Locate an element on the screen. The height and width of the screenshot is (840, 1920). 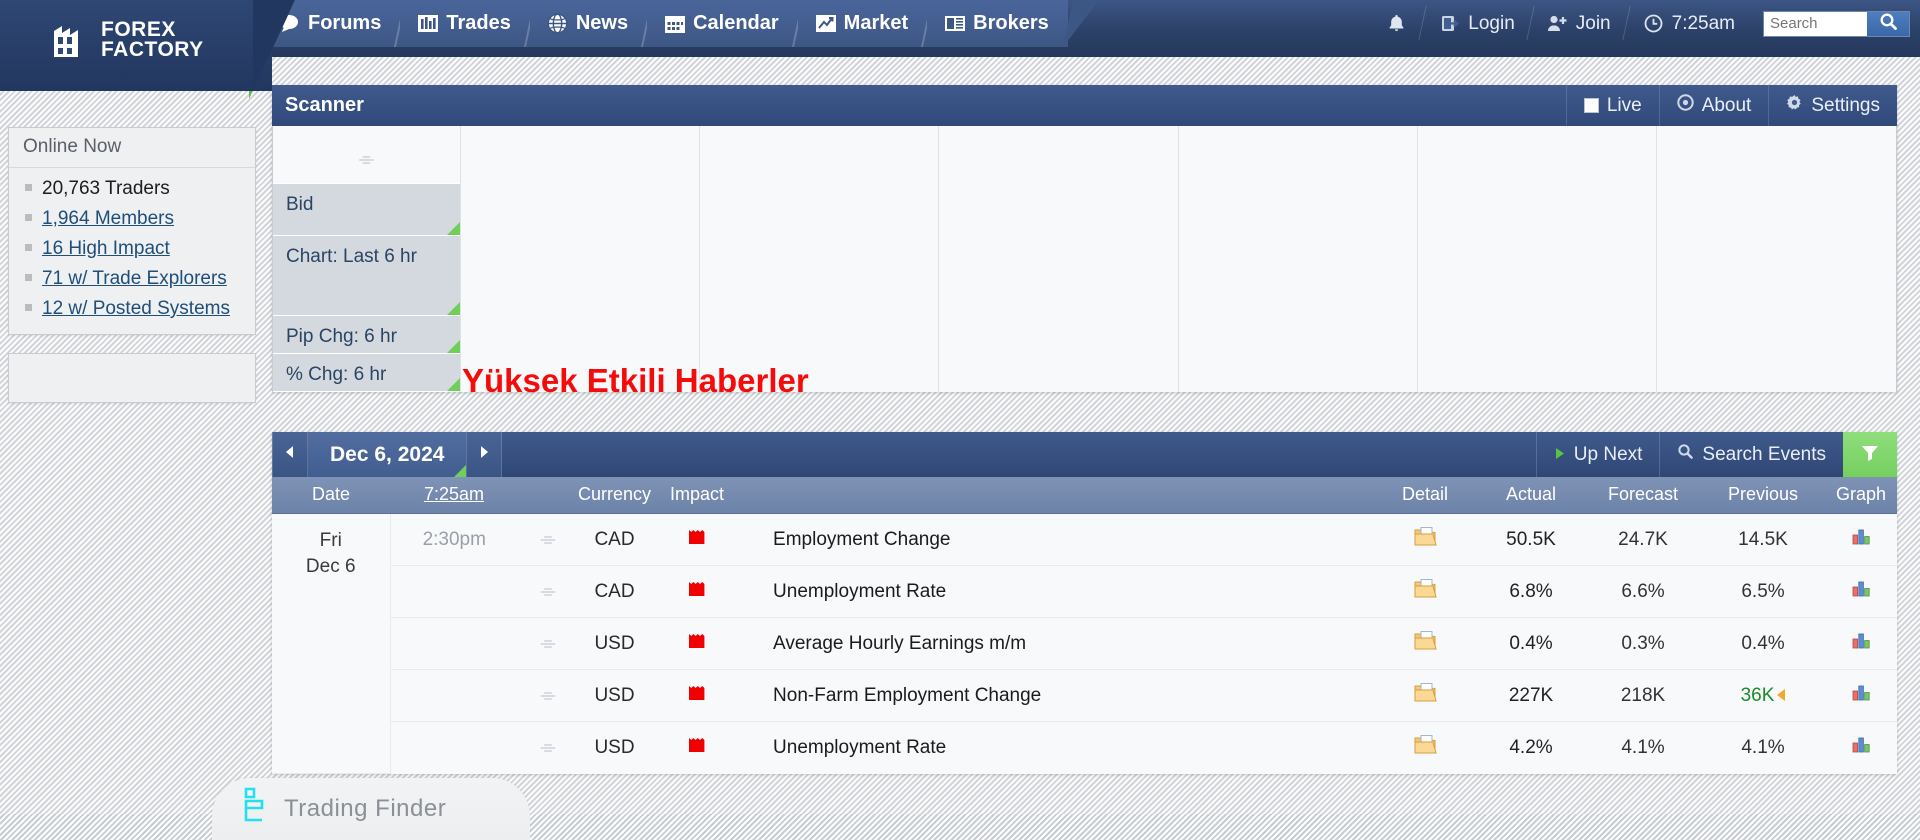
event-previous: 6.5% is located at coordinates (1763, 591).